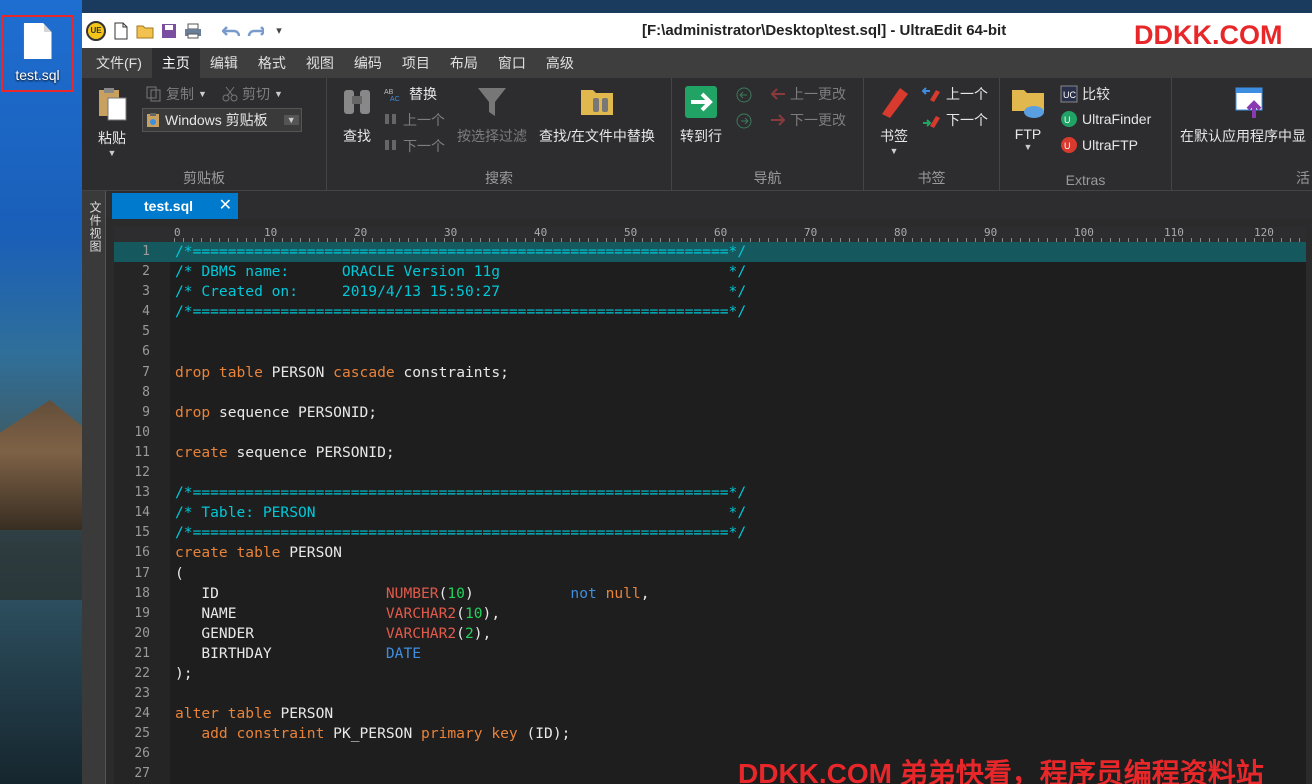  Describe the element at coordinates (337, 614) in the screenshot. I see `code-text: NAME VARCHAR2(10),` at that location.